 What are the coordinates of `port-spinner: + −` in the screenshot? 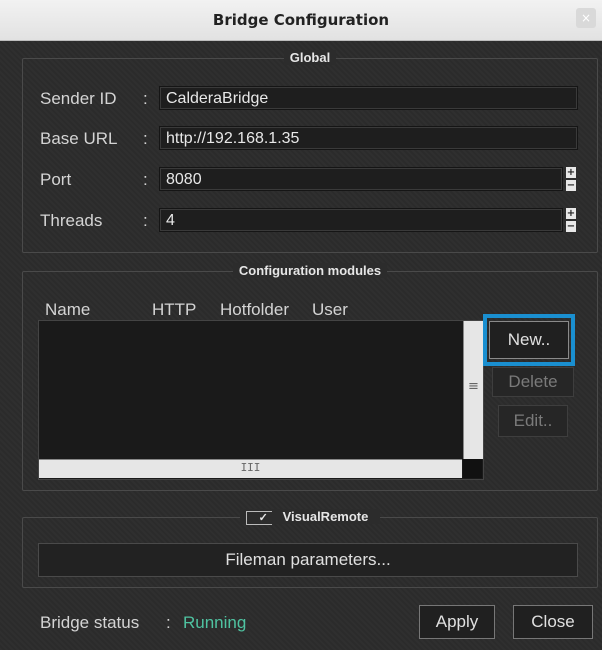 It's located at (571, 179).